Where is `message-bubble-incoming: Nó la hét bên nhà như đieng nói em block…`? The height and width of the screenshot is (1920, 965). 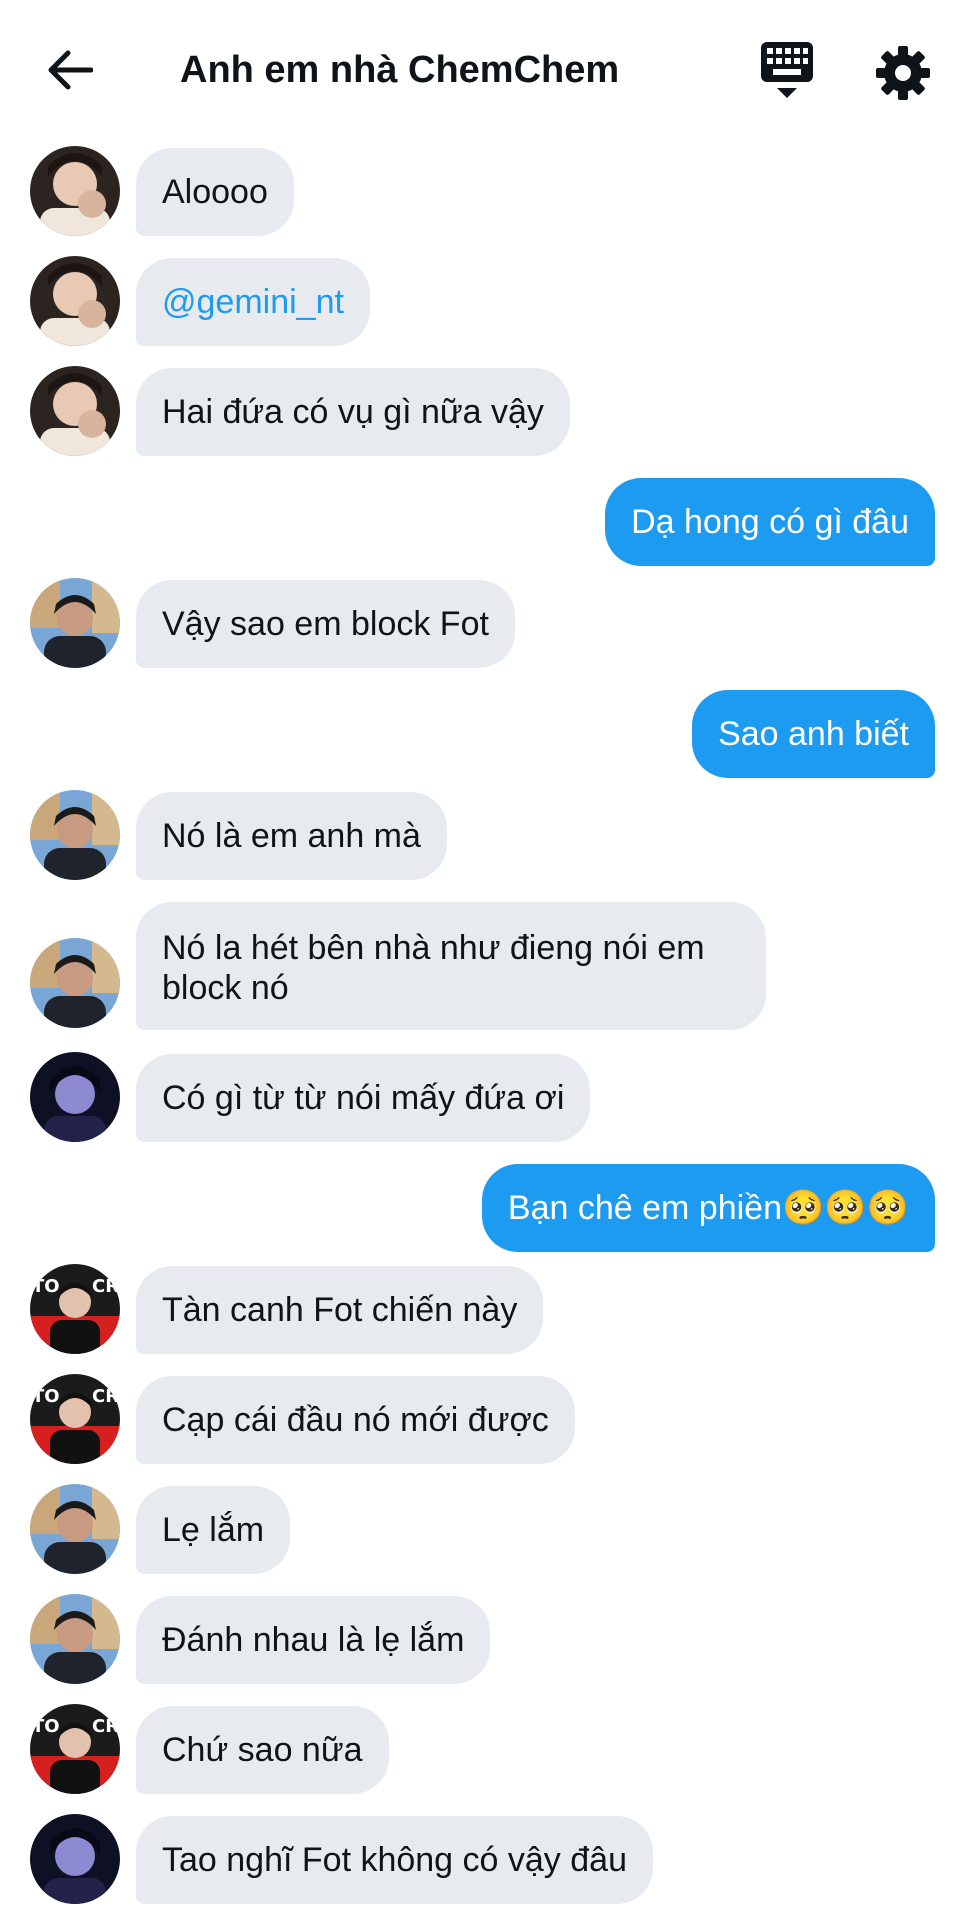
message-bubble-incoming: Nó la hét bên nhà như đieng nói em block… is located at coordinates (451, 966).